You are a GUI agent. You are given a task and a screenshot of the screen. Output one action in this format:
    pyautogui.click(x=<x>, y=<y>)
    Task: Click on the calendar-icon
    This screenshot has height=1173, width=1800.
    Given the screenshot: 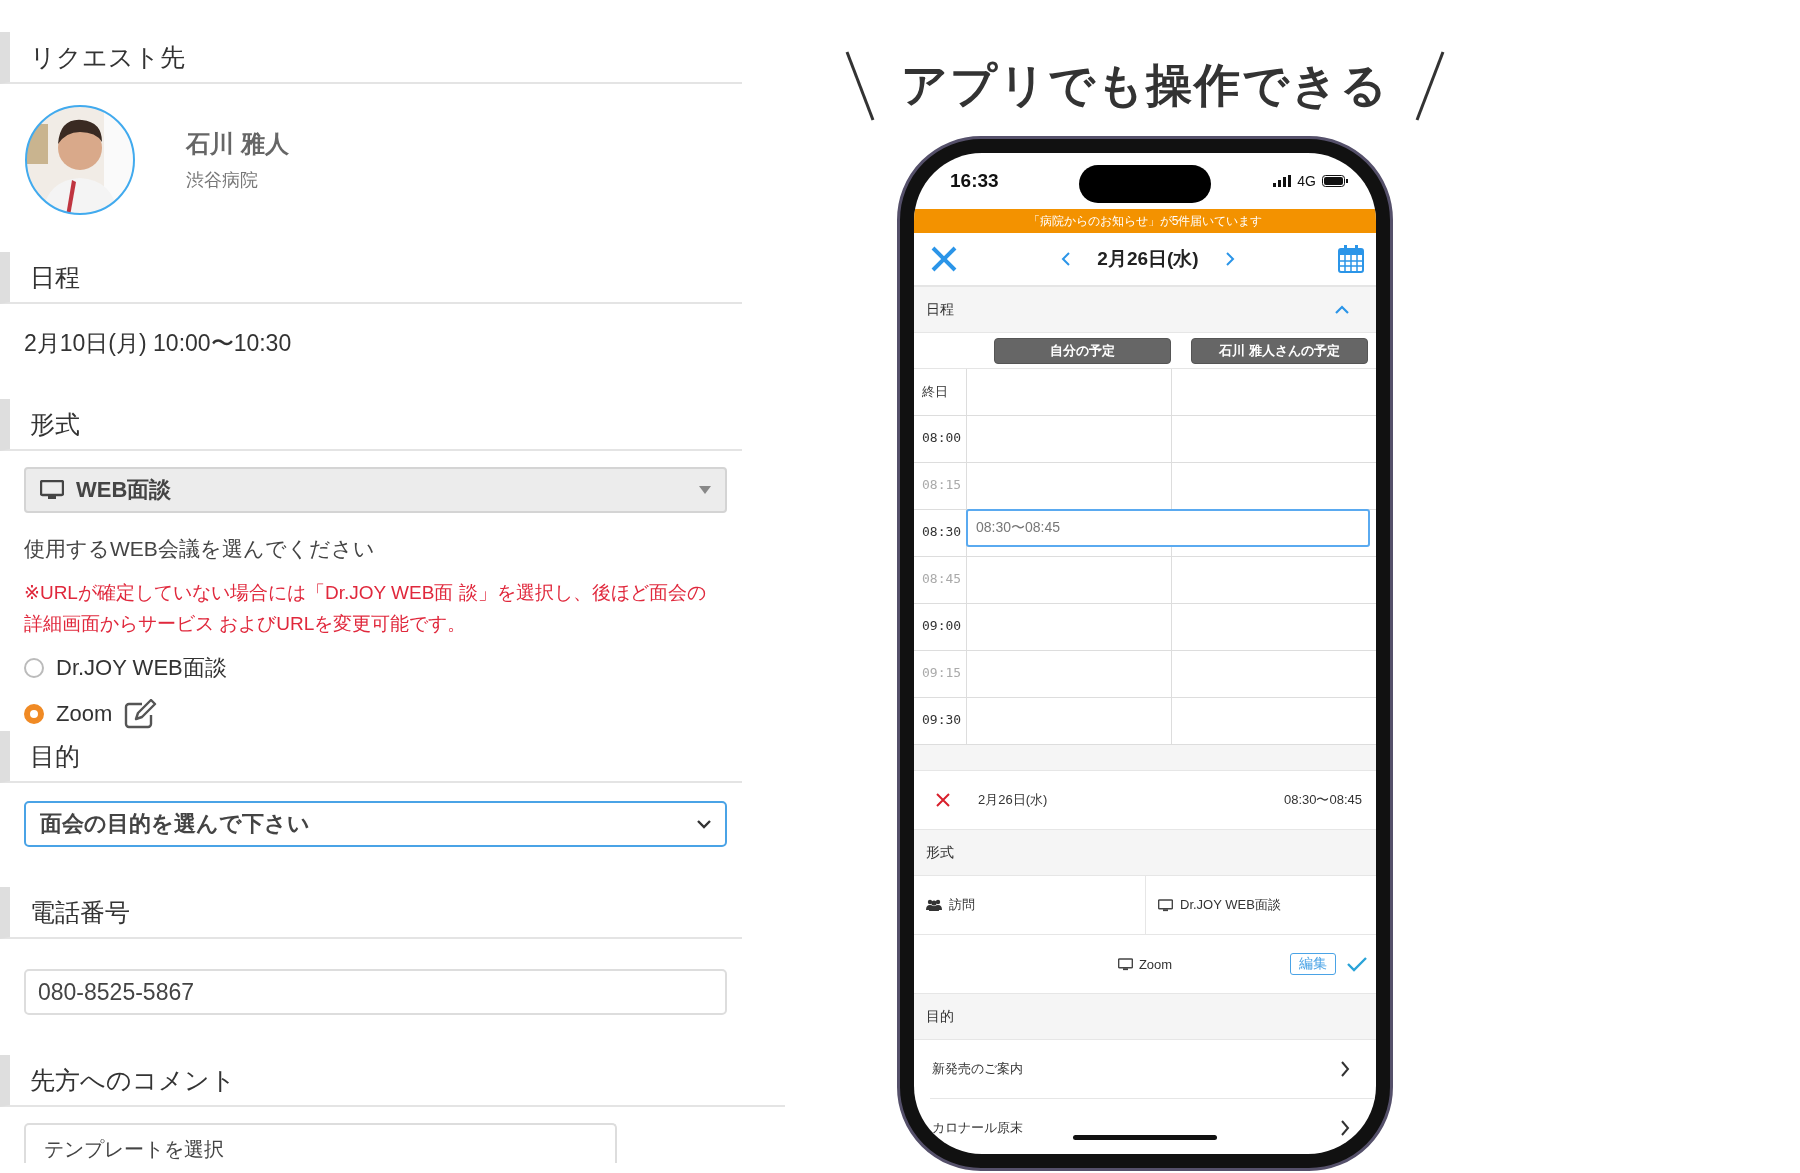 What is the action you would take?
    pyautogui.click(x=1351, y=259)
    